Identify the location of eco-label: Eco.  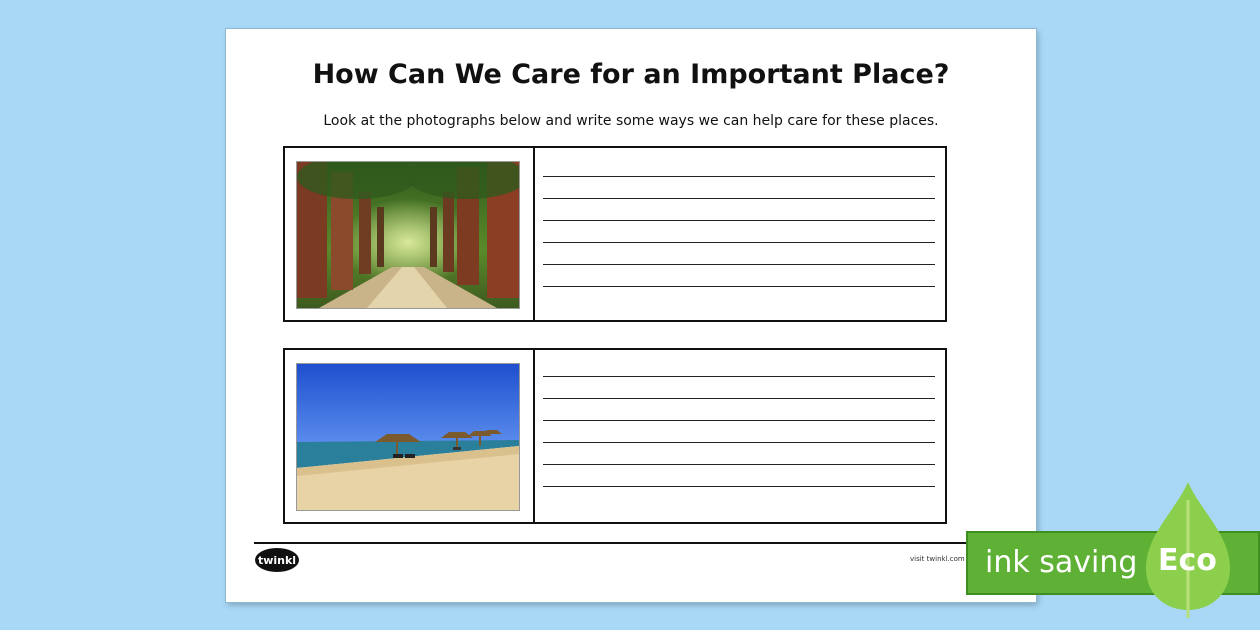
(1187, 560).